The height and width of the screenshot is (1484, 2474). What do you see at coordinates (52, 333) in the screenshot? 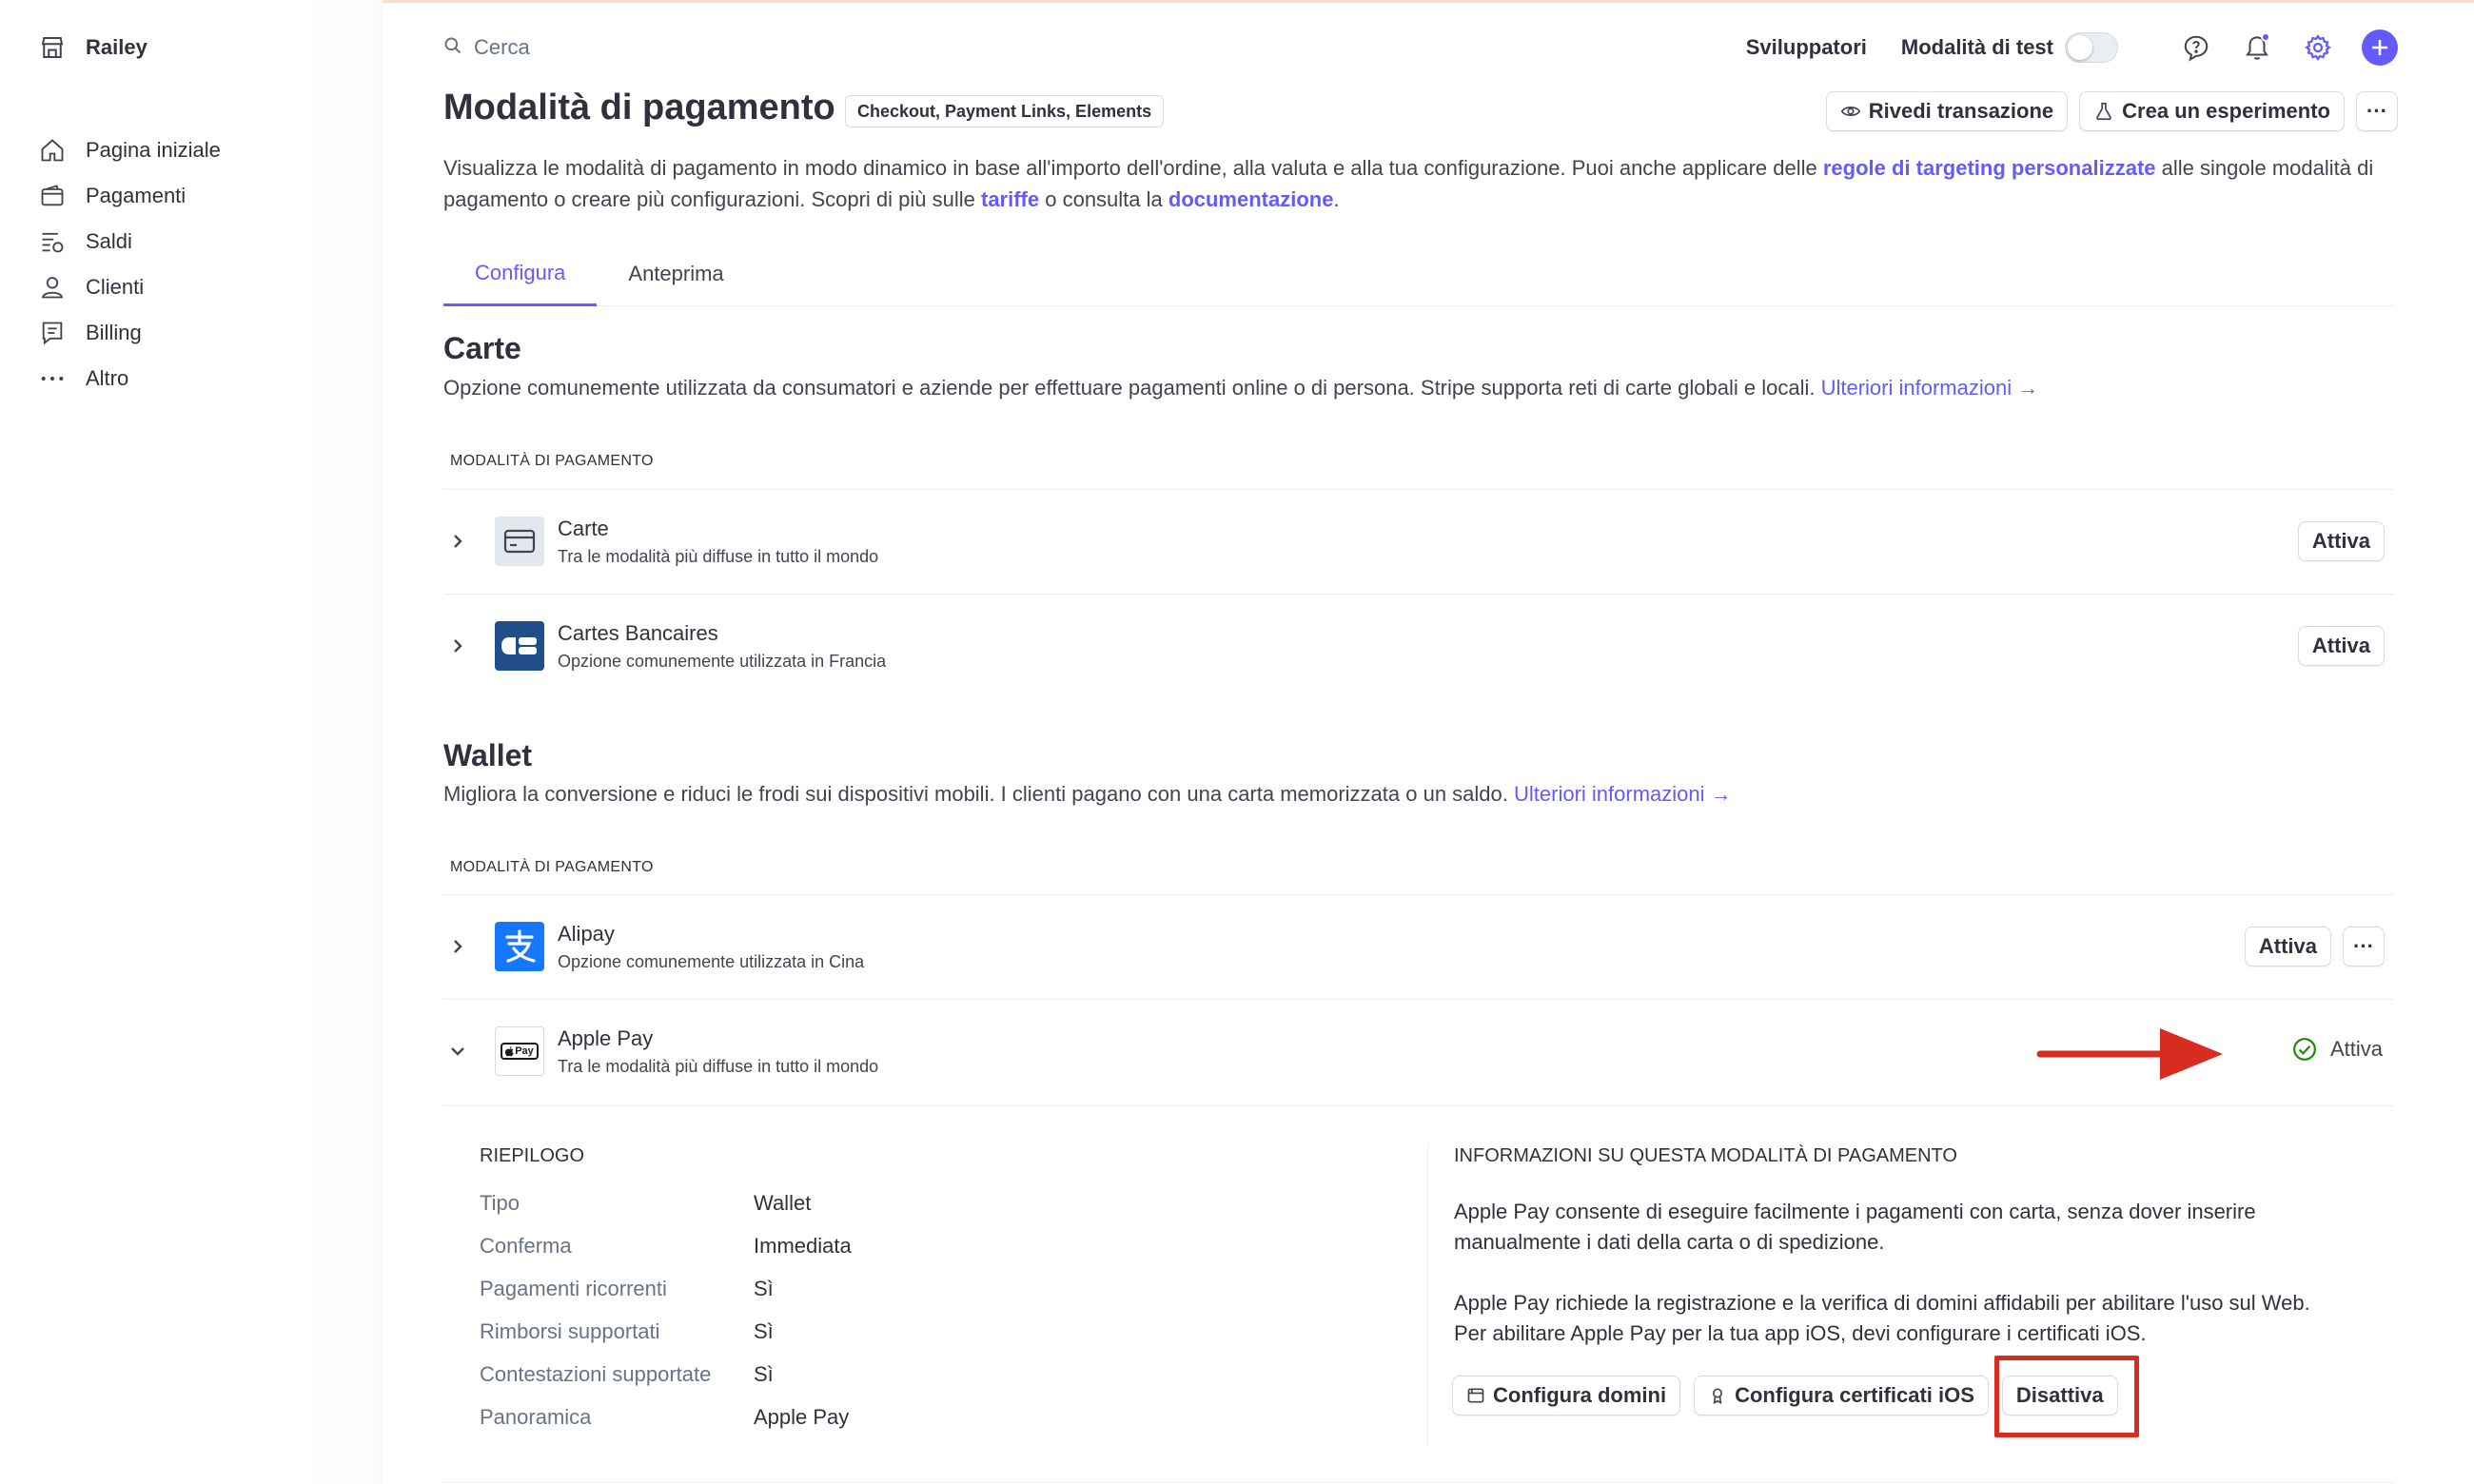
I see `billing-icon` at bounding box center [52, 333].